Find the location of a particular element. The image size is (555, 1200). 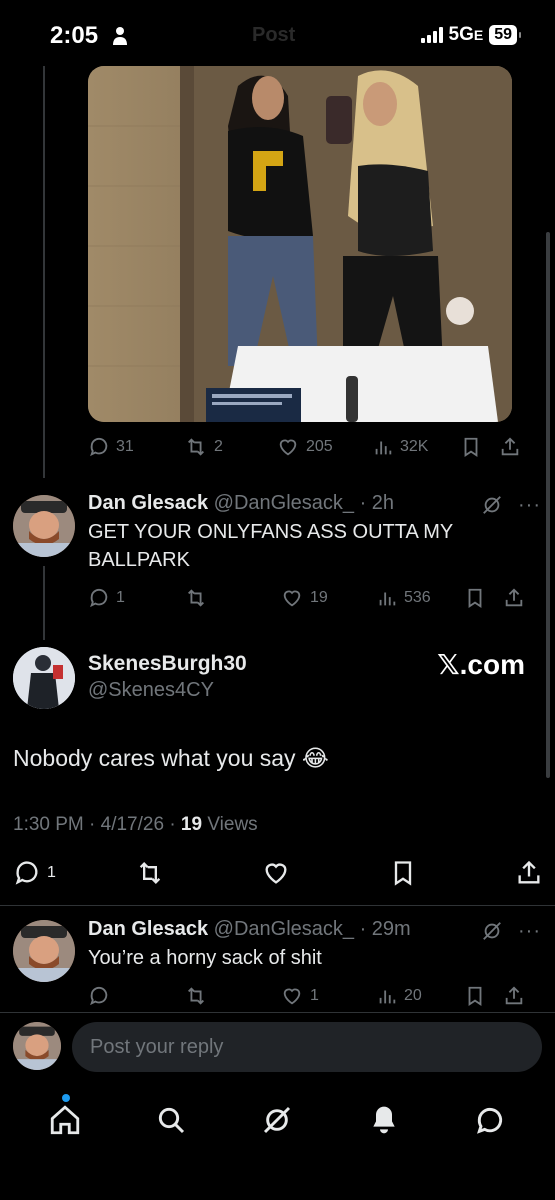

unread-dot is located at coordinates (66, 1098).